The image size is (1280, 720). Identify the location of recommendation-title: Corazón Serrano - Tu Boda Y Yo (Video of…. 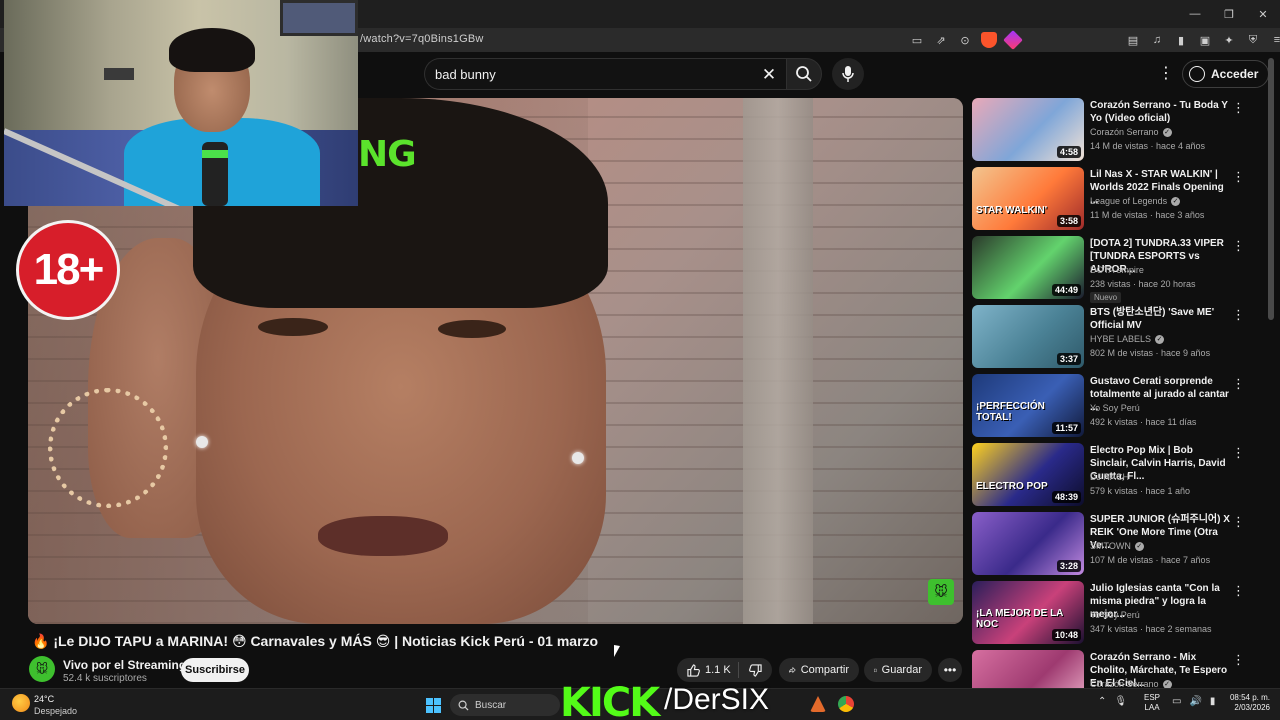
(1160, 112).